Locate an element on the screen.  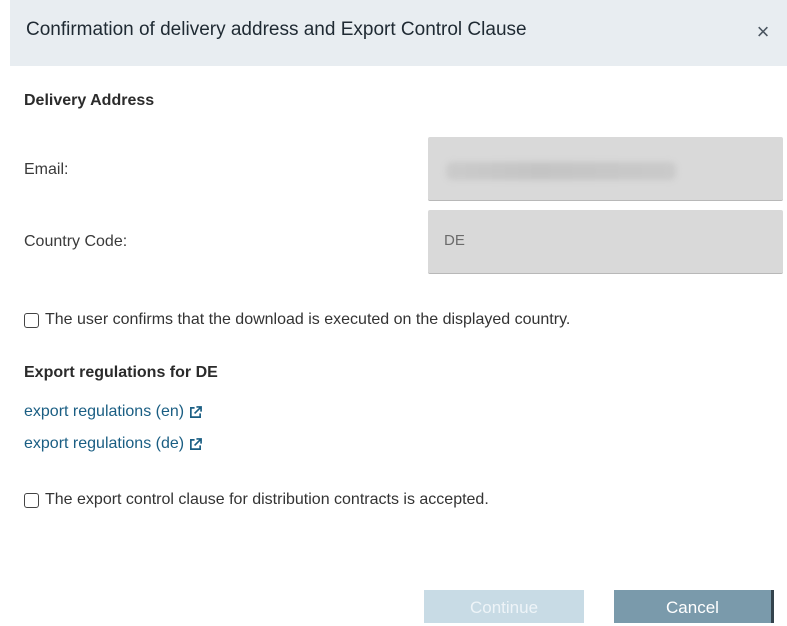
country-code-field: DE is located at coordinates (605, 242).